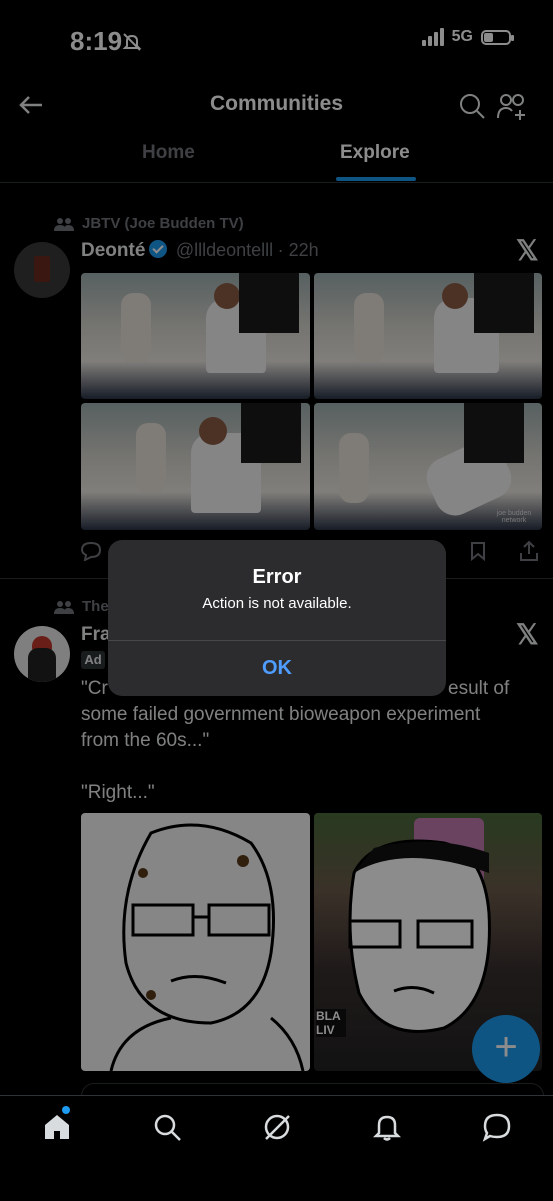 This screenshot has height=1201, width=553. I want to click on grok-icon, so click(277, 1127).